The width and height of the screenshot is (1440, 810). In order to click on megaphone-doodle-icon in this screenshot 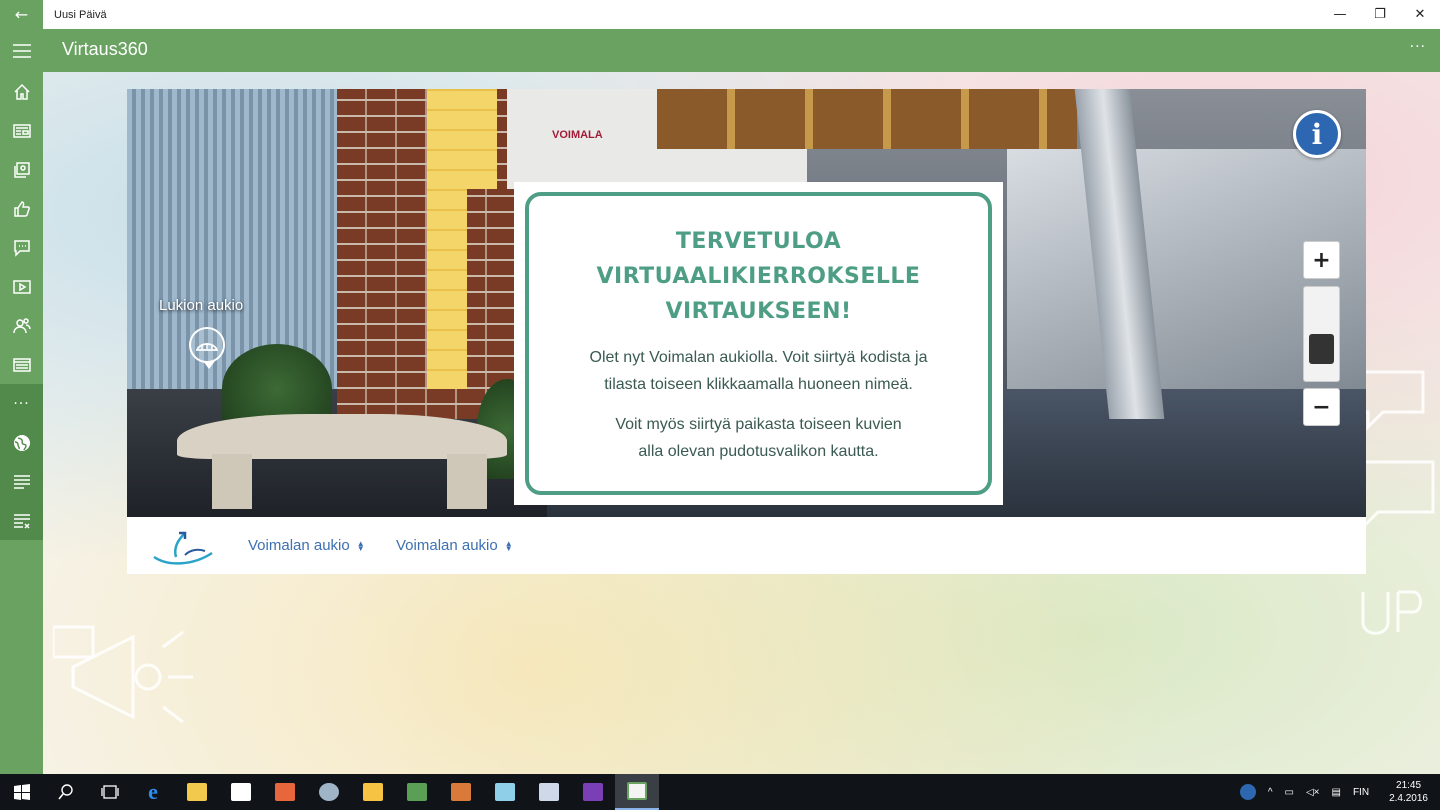, I will do `click(123, 674)`.